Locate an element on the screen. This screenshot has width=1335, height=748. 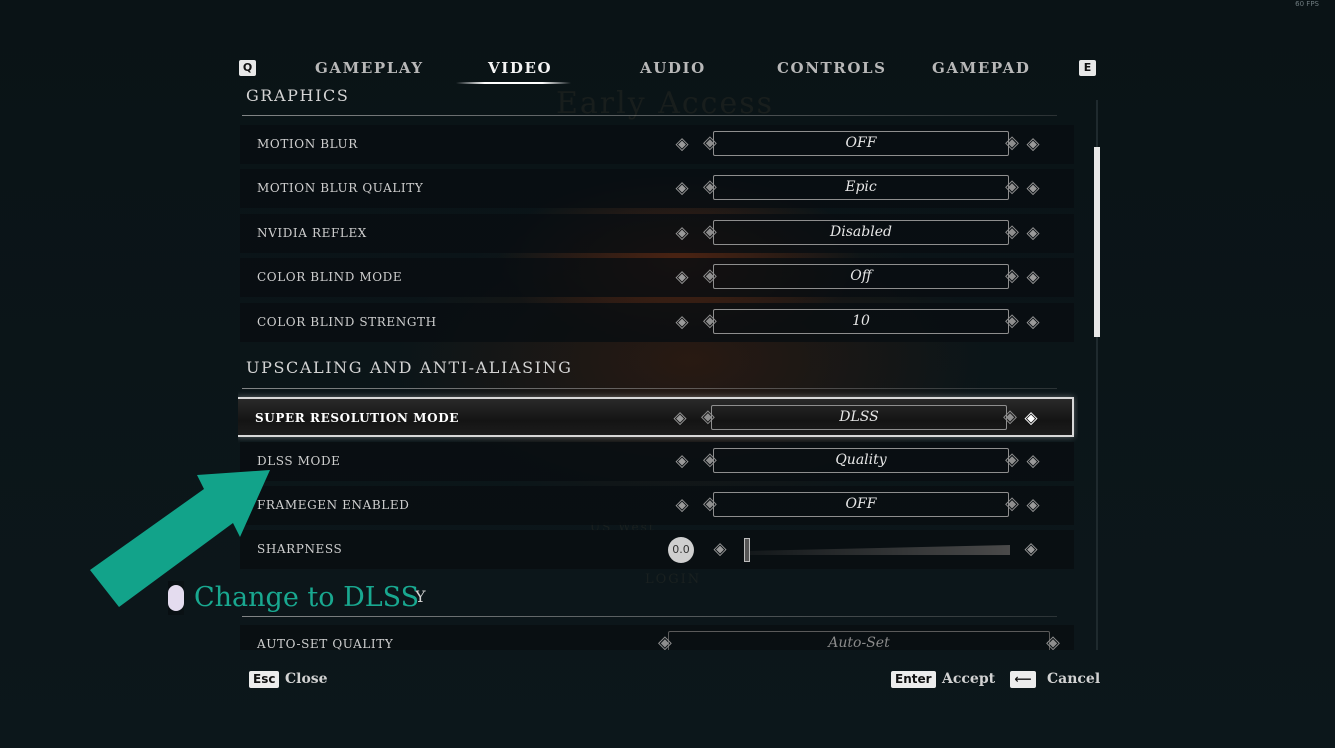
setting-nvidia-reflex: NVIDIA REFLEX ◈ Disabled ◈ is located at coordinates (657, 233).